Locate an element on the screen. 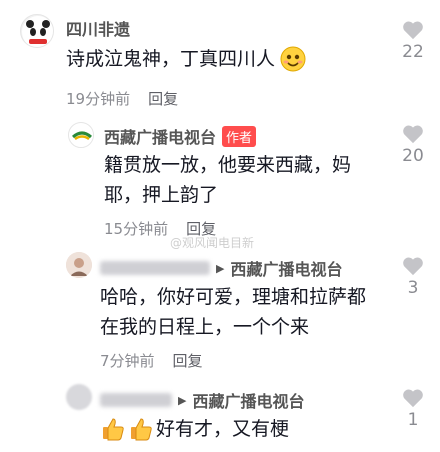 The width and height of the screenshot is (440, 452). author-name-text: 西藏广播电视台 is located at coordinates (160, 136).